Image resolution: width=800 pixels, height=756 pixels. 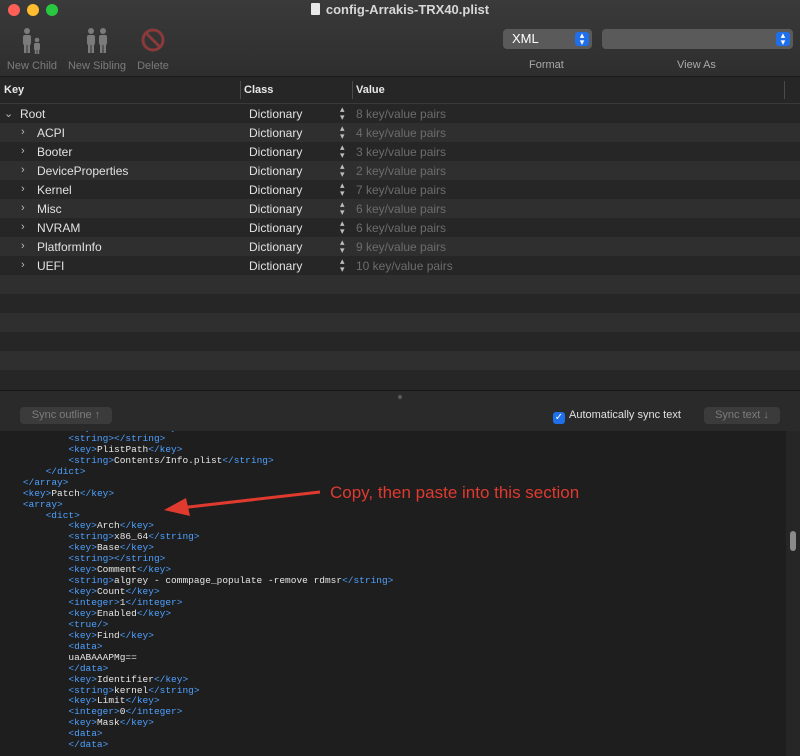 I want to click on xml-line: <data>, so click(x=393, y=734).